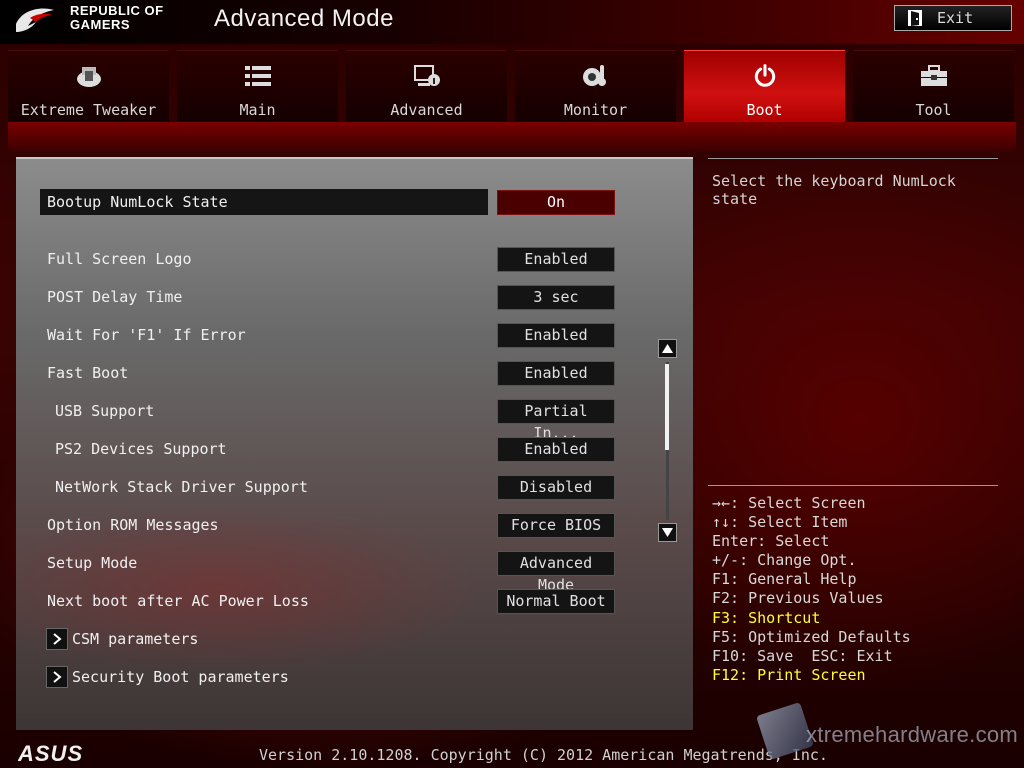 This screenshot has width=1024, height=768. Describe the element at coordinates (764, 110) in the screenshot. I see `tab-label: Boot` at that location.